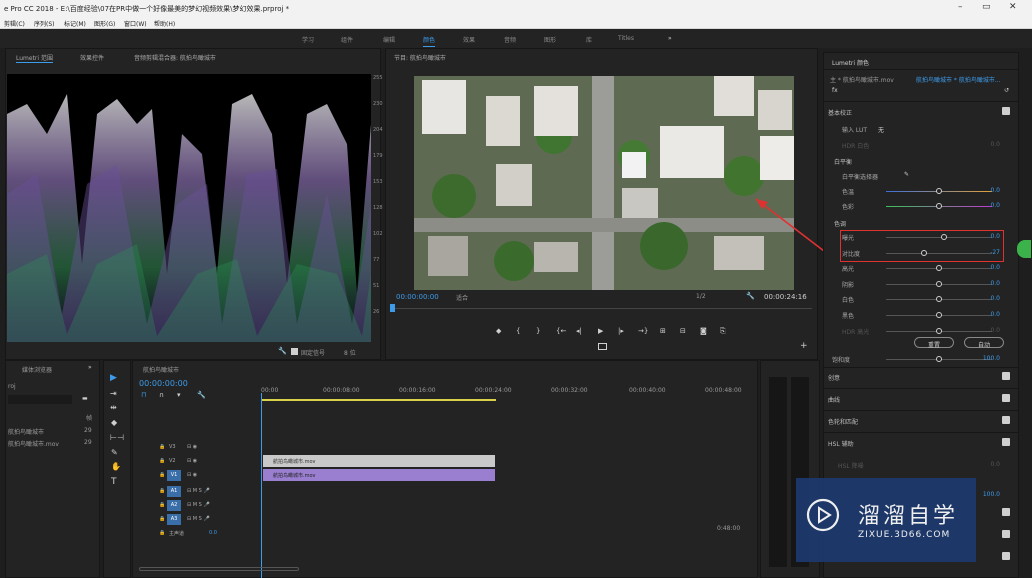 Image resolution: width=1032 pixels, height=578 pixels. Describe the element at coordinates (703, 331) in the screenshot. I see `export-frame-button: ◙` at that location.